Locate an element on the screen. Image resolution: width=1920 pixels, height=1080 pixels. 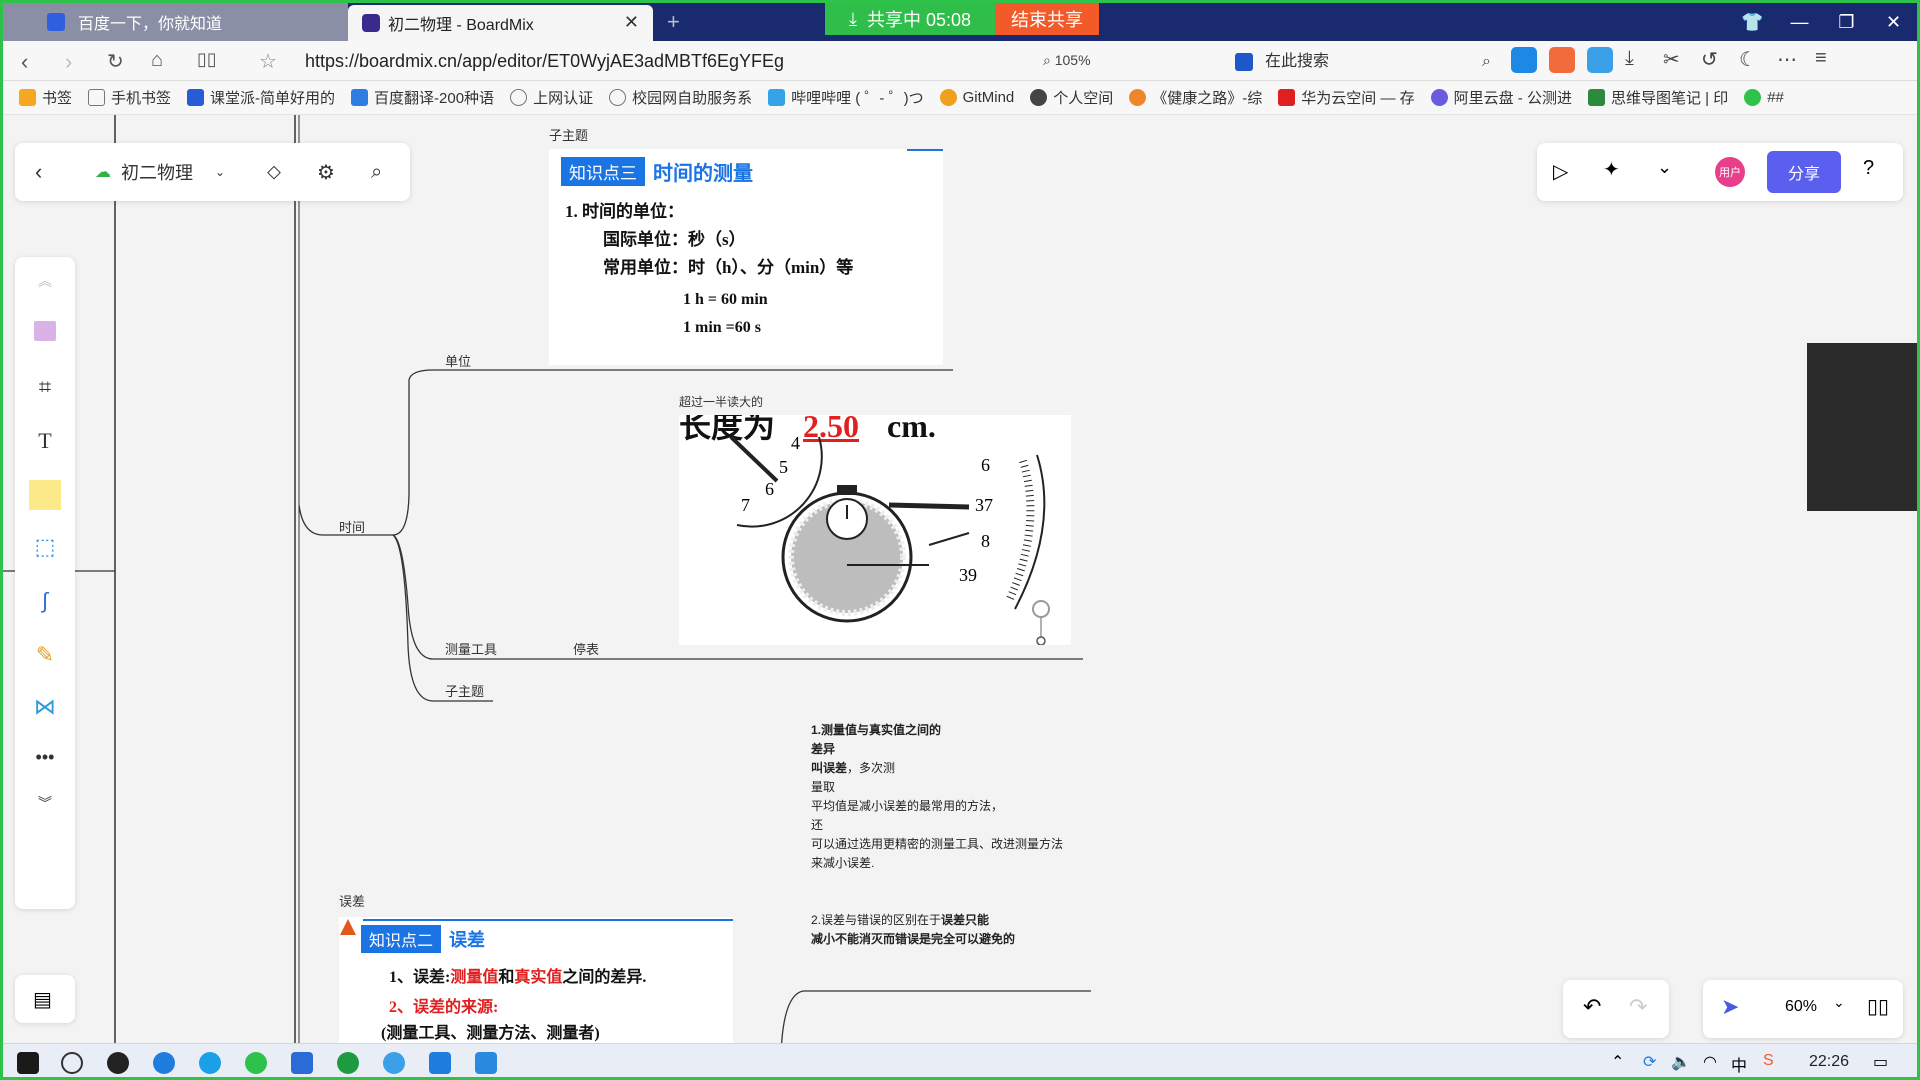
search-icon is located at coordinates (72, 1063).